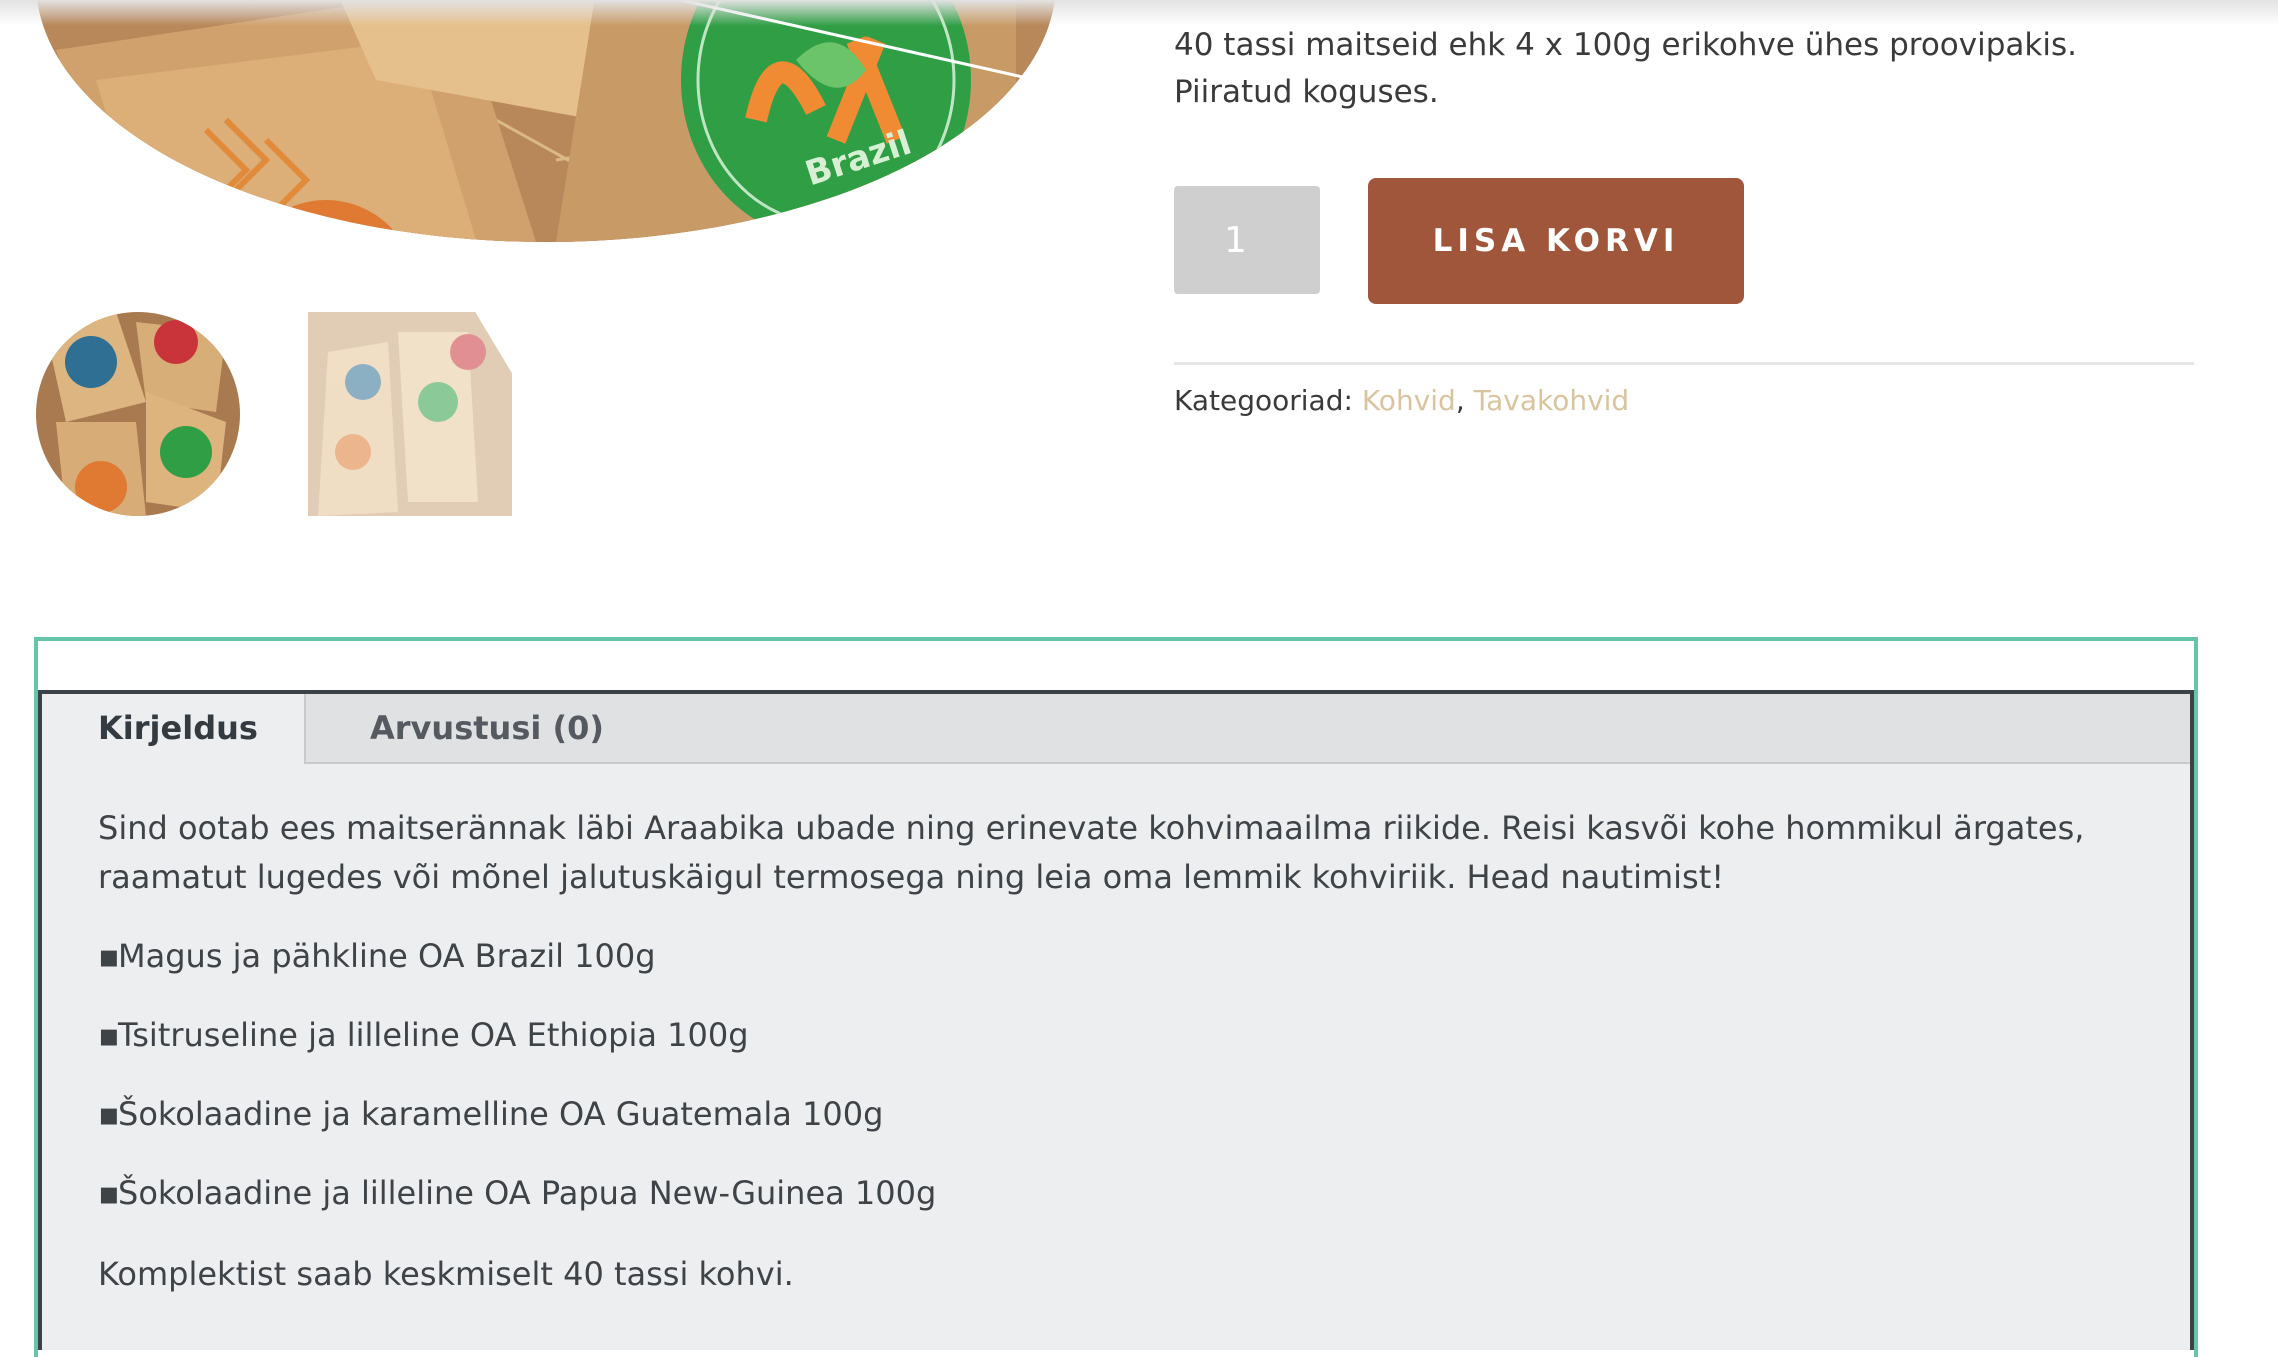 The width and height of the screenshot is (2278, 1357). Describe the element at coordinates (1684, 363) in the screenshot. I see `divider` at that location.